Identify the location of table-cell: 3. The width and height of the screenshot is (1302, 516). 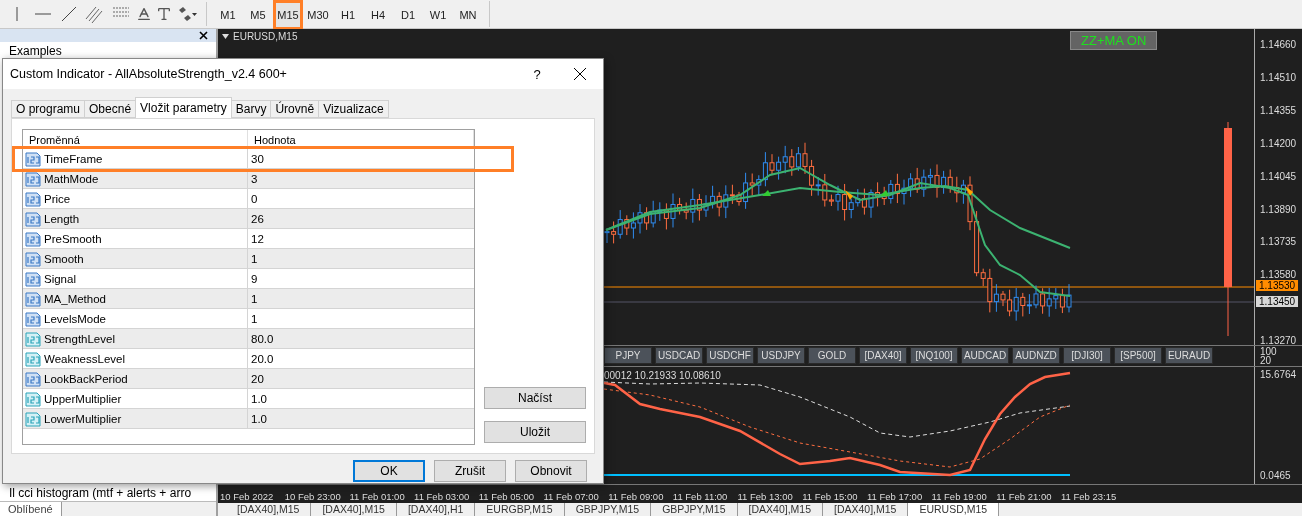
(361, 178).